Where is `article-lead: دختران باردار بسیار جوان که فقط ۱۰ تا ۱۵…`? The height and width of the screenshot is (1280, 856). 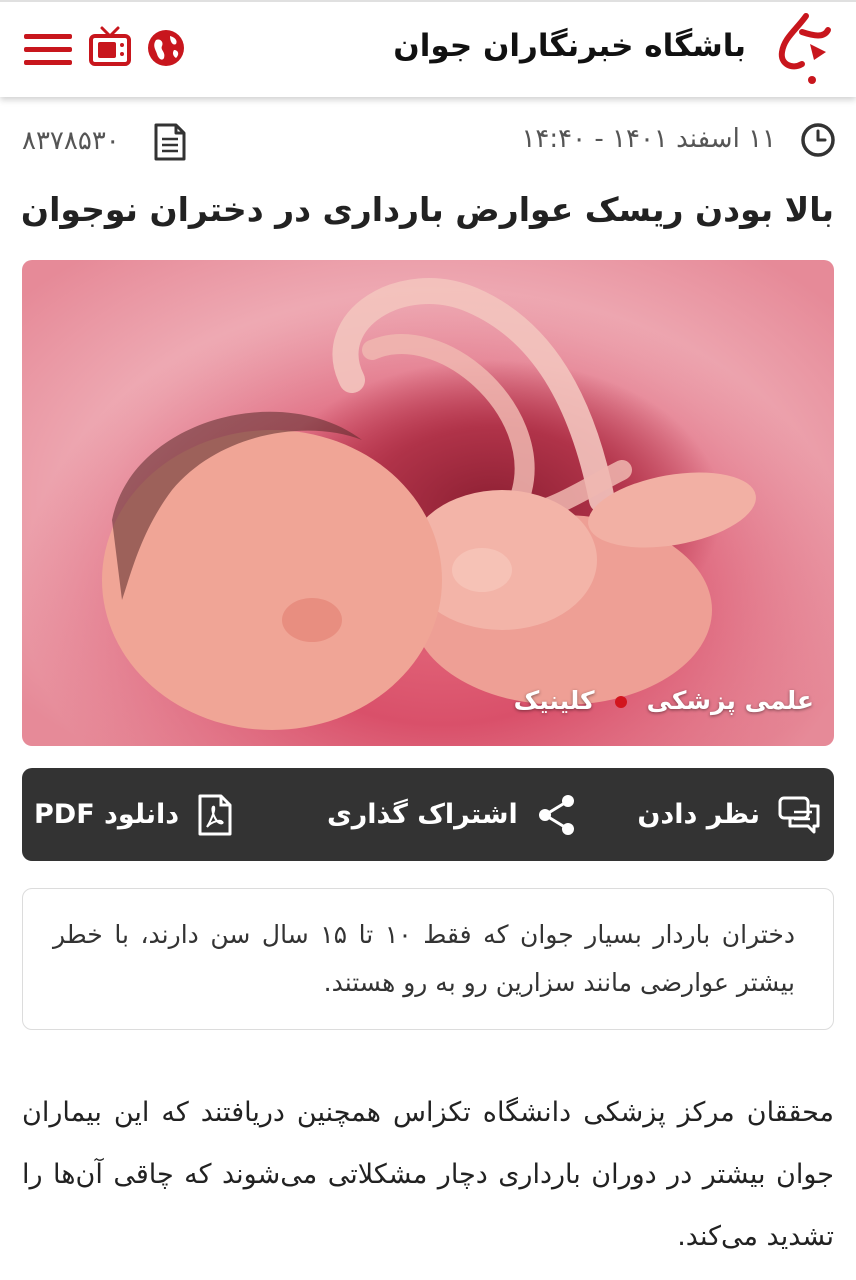 article-lead: دختران باردار بسیار جوان که فقط ۱۰ تا ۱۵… is located at coordinates (424, 958).